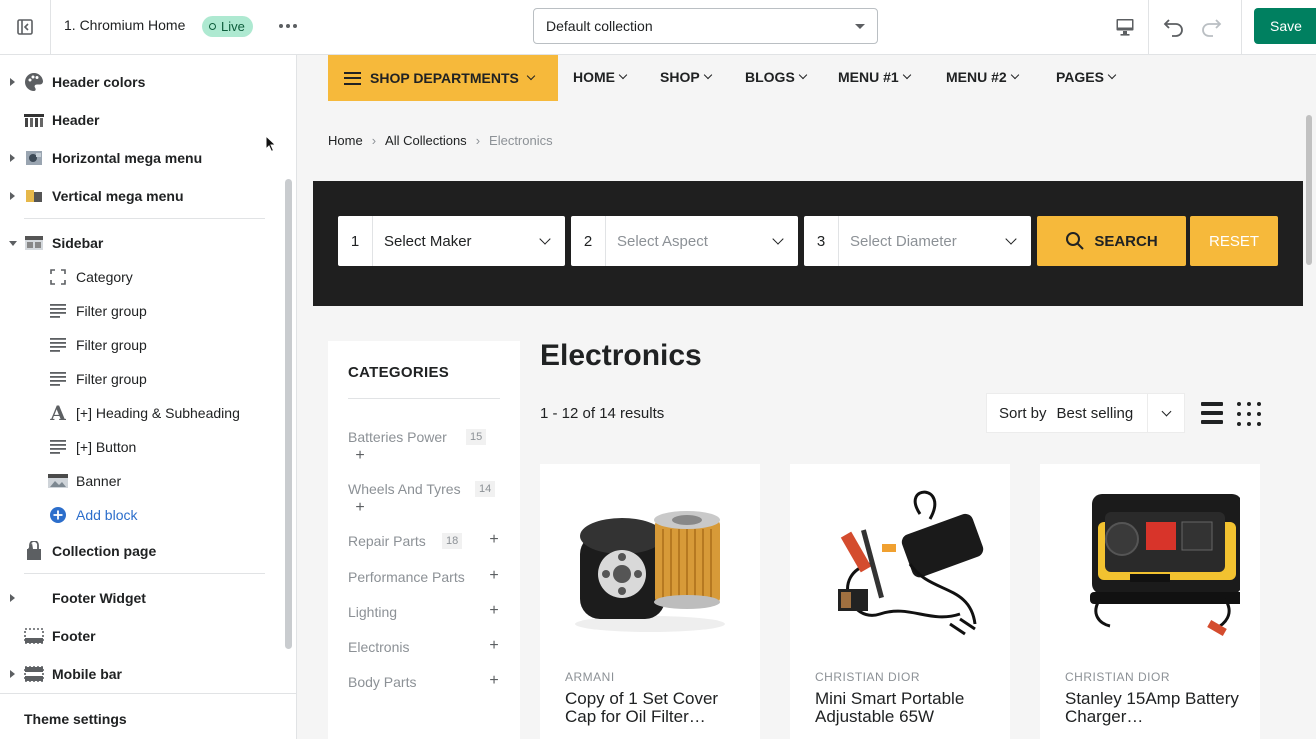 The width and height of the screenshot is (1316, 739). Describe the element at coordinates (1086, 77) in the screenshot. I see `nav-item-pages: PAGES` at that location.